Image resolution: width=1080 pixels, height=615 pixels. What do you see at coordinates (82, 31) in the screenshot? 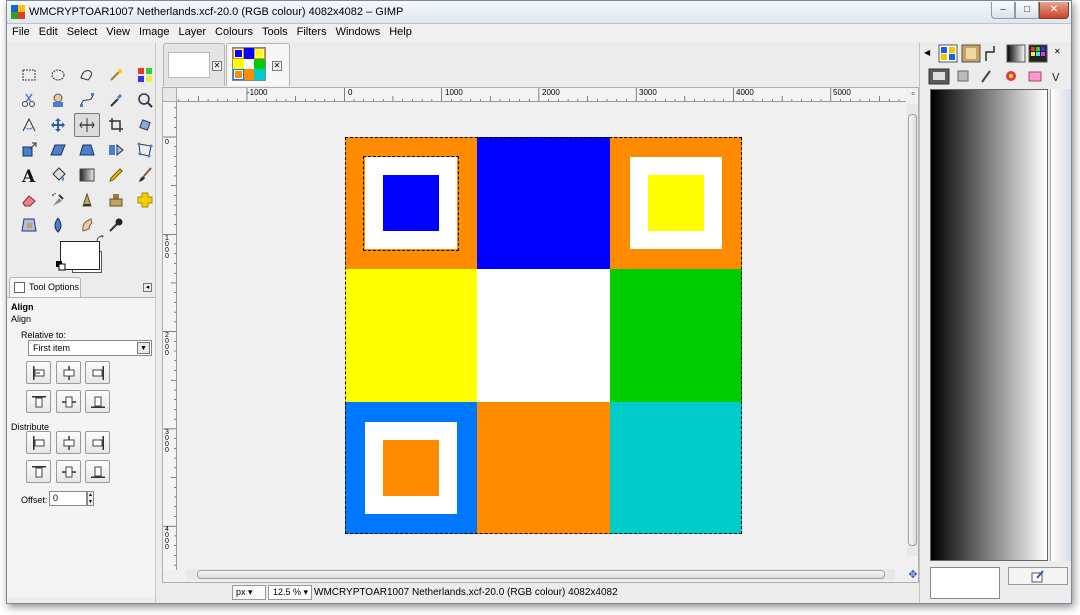
I see `menu-select: Select` at bounding box center [82, 31].